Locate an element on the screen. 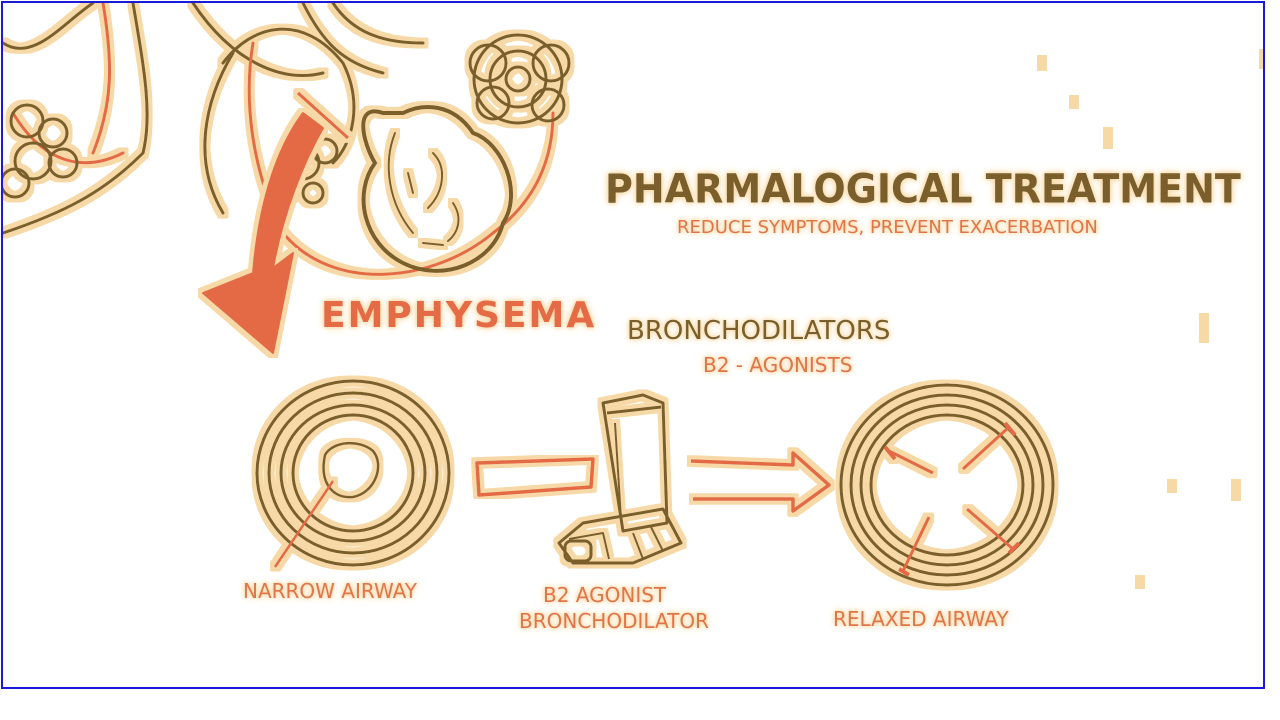 The height and width of the screenshot is (720, 1280). emphysema-label: EMPHYSEMA is located at coordinates (459, 315).